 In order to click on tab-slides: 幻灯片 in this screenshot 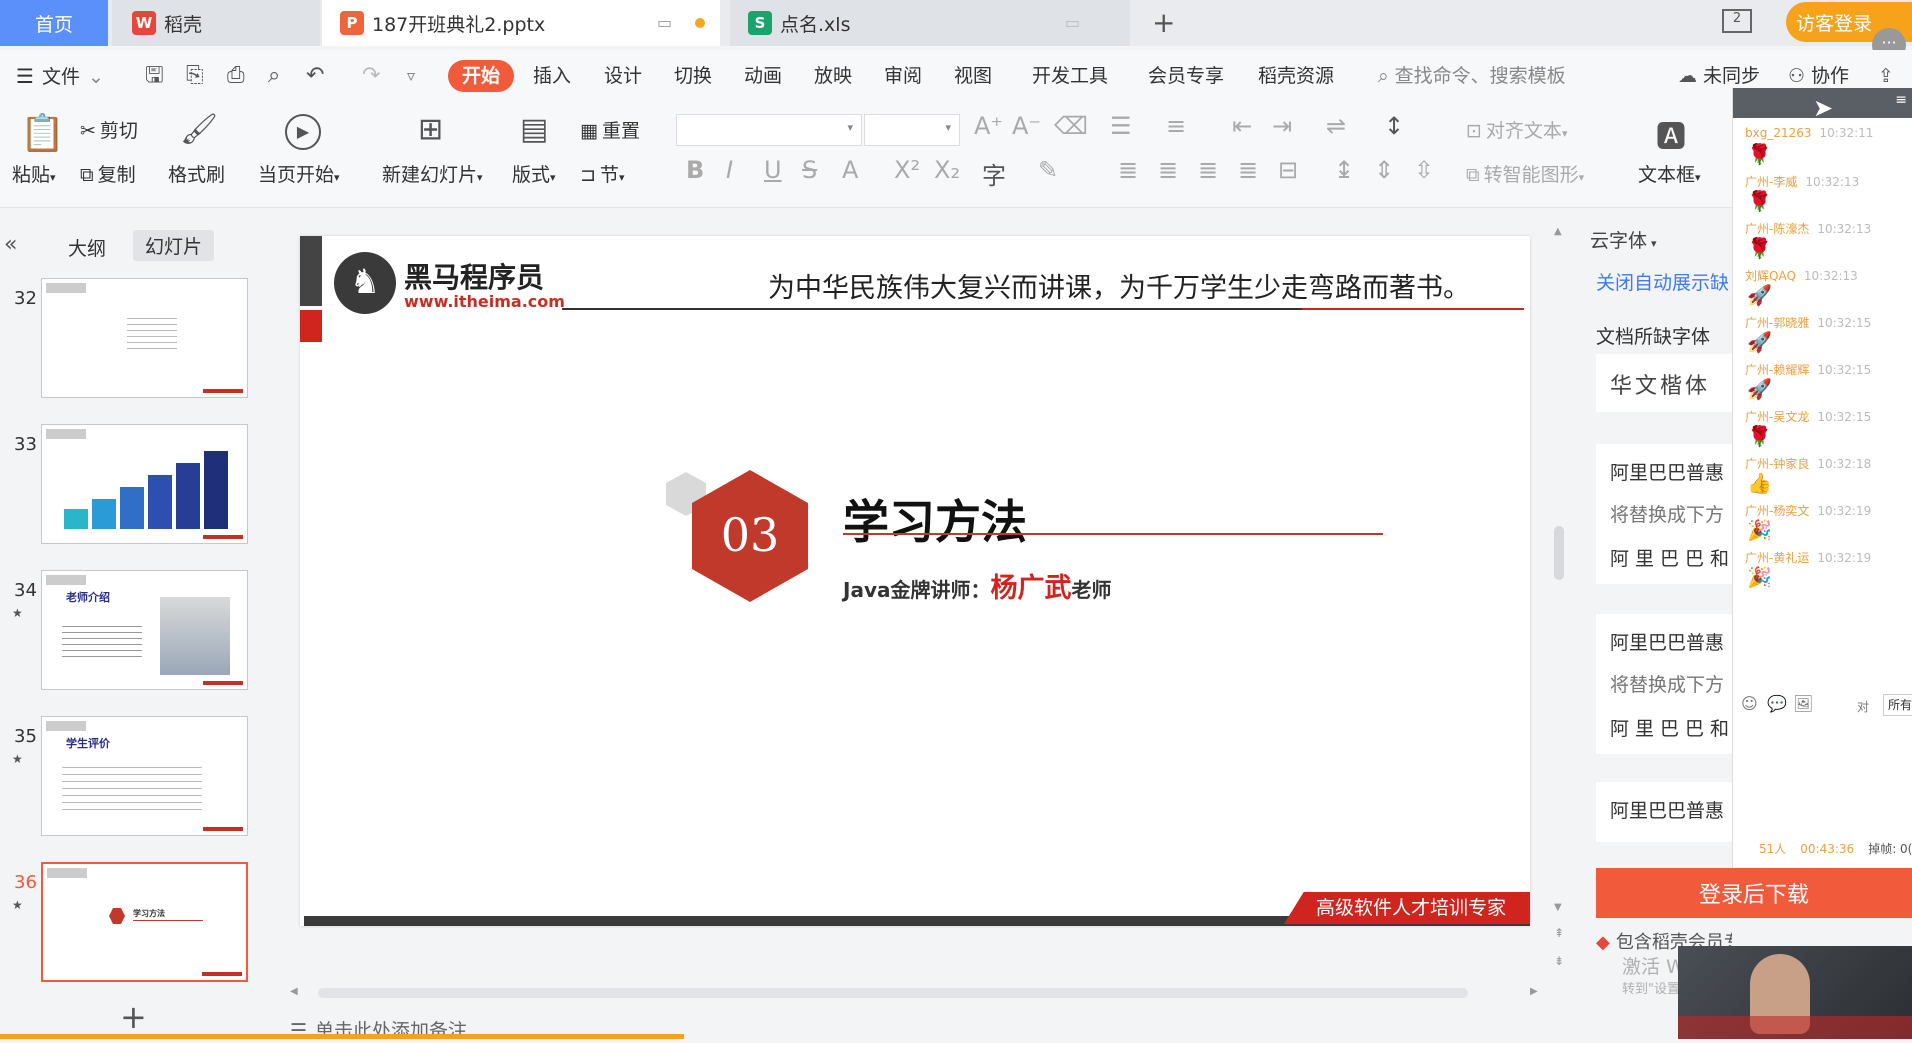, I will do `click(174, 245)`.